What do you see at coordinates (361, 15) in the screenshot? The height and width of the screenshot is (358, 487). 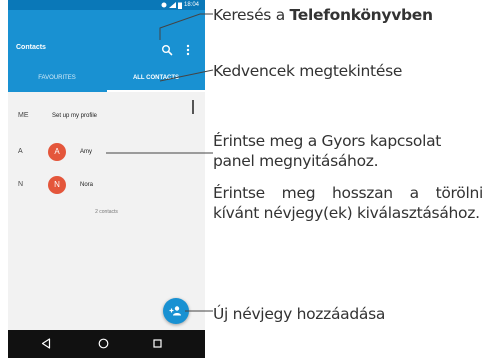 I see `callout-search-bold: Telefonkönyvben` at bounding box center [361, 15].